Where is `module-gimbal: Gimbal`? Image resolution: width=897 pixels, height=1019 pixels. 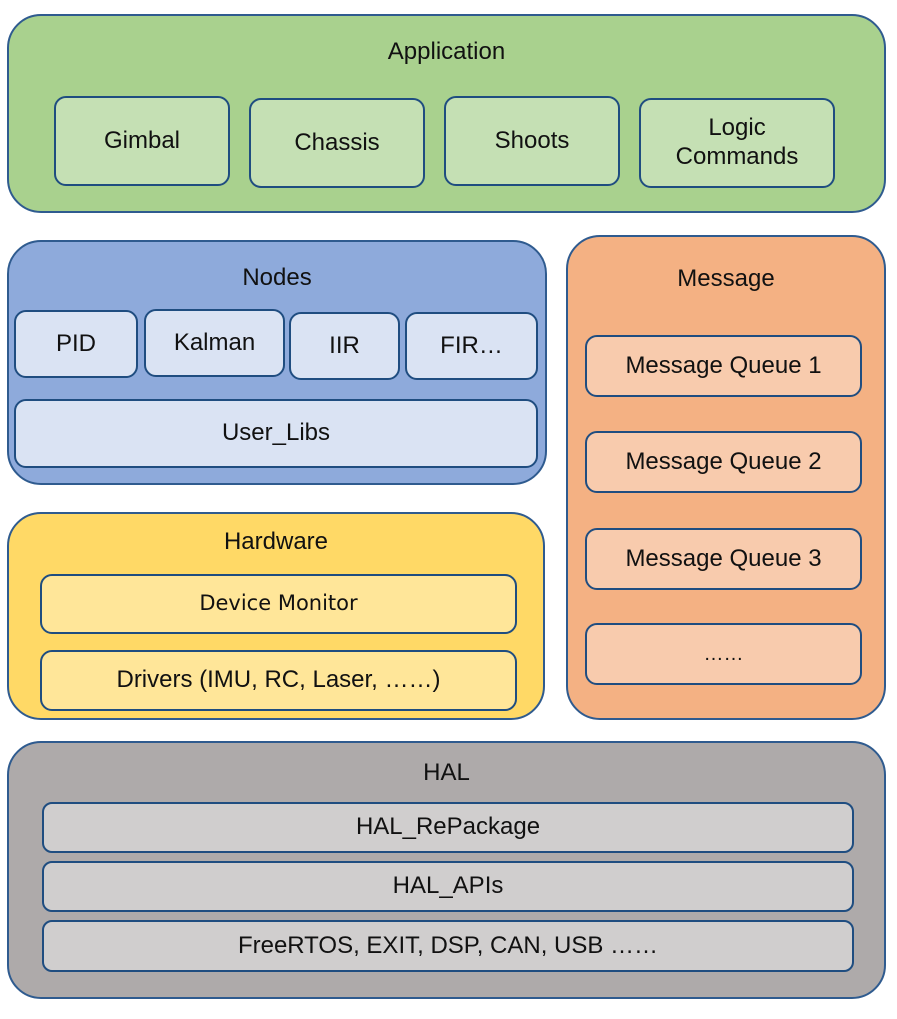
module-gimbal: Gimbal is located at coordinates (142, 141).